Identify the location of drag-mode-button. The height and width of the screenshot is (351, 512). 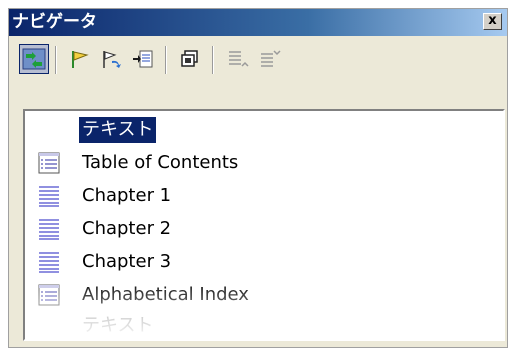
(190, 59).